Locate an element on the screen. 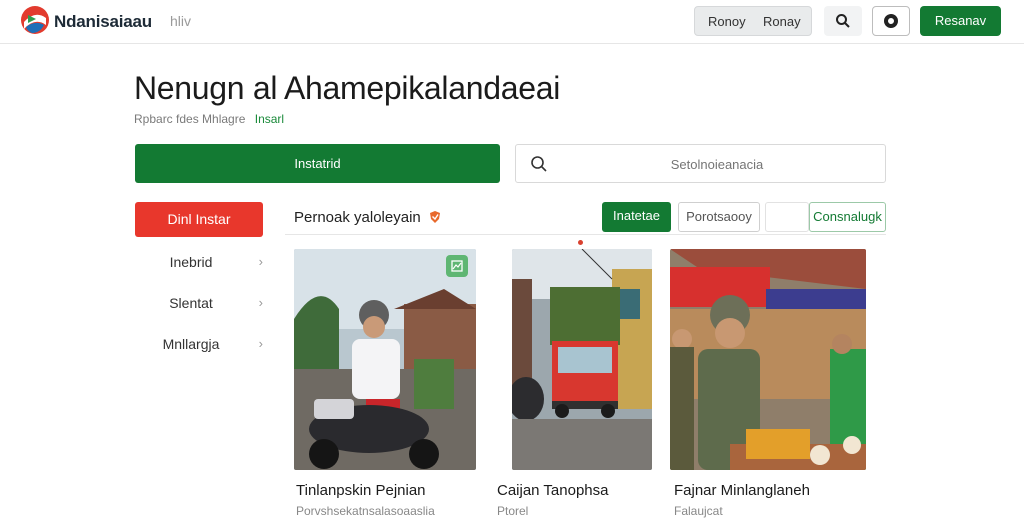 The width and height of the screenshot is (1024, 518). segment-option-2: Ronay is located at coordinates (782, 21).